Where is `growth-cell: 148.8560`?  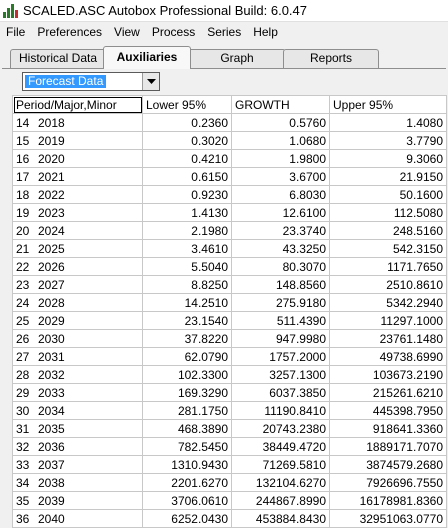 growth-cell: 148.8560 is located at coordinates (280, 284).